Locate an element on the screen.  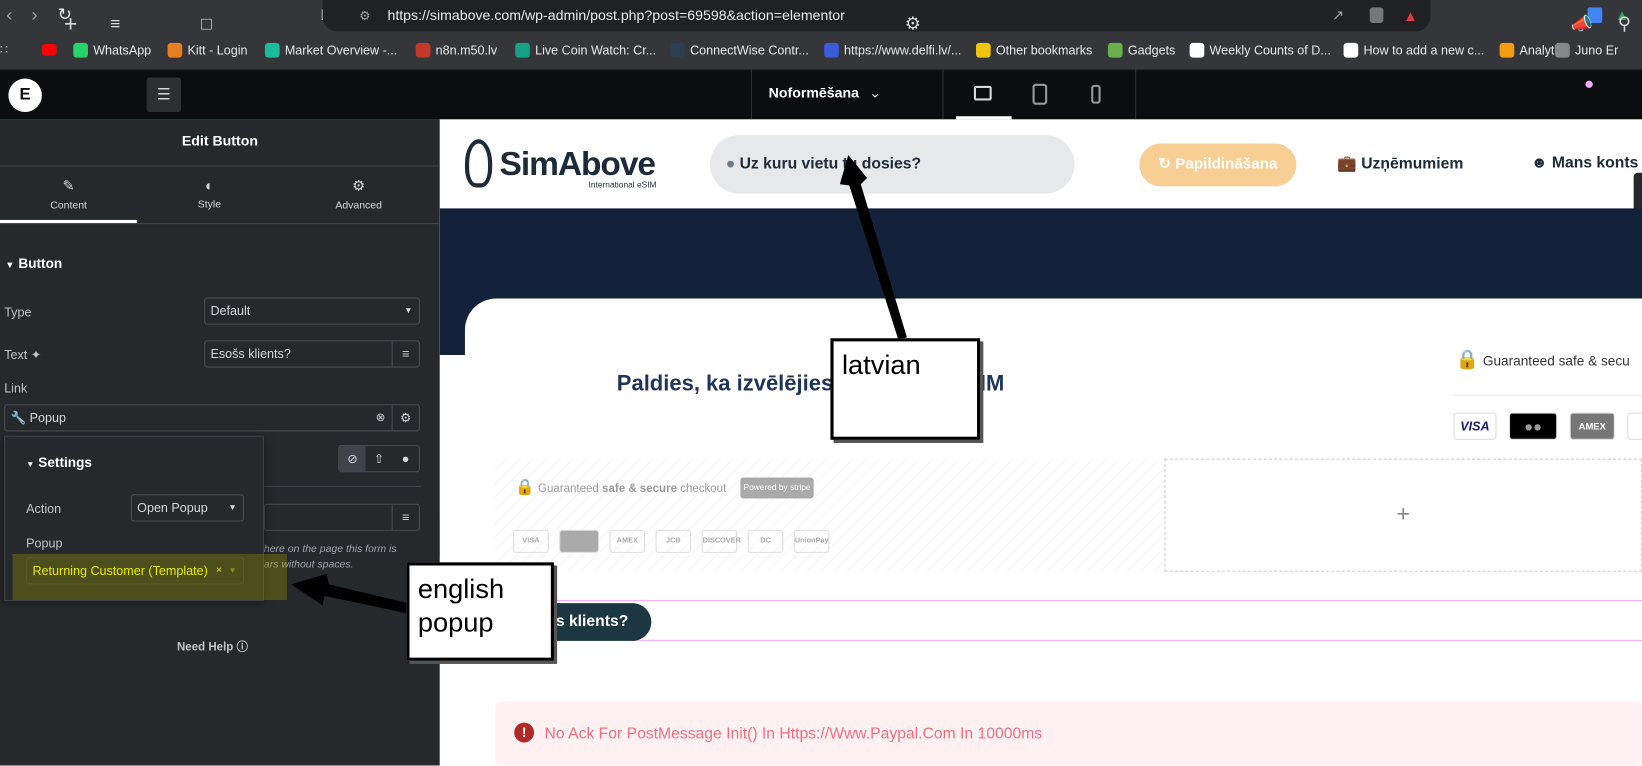
annotation-english-popup: english popup is located at coordinates (480, 611).